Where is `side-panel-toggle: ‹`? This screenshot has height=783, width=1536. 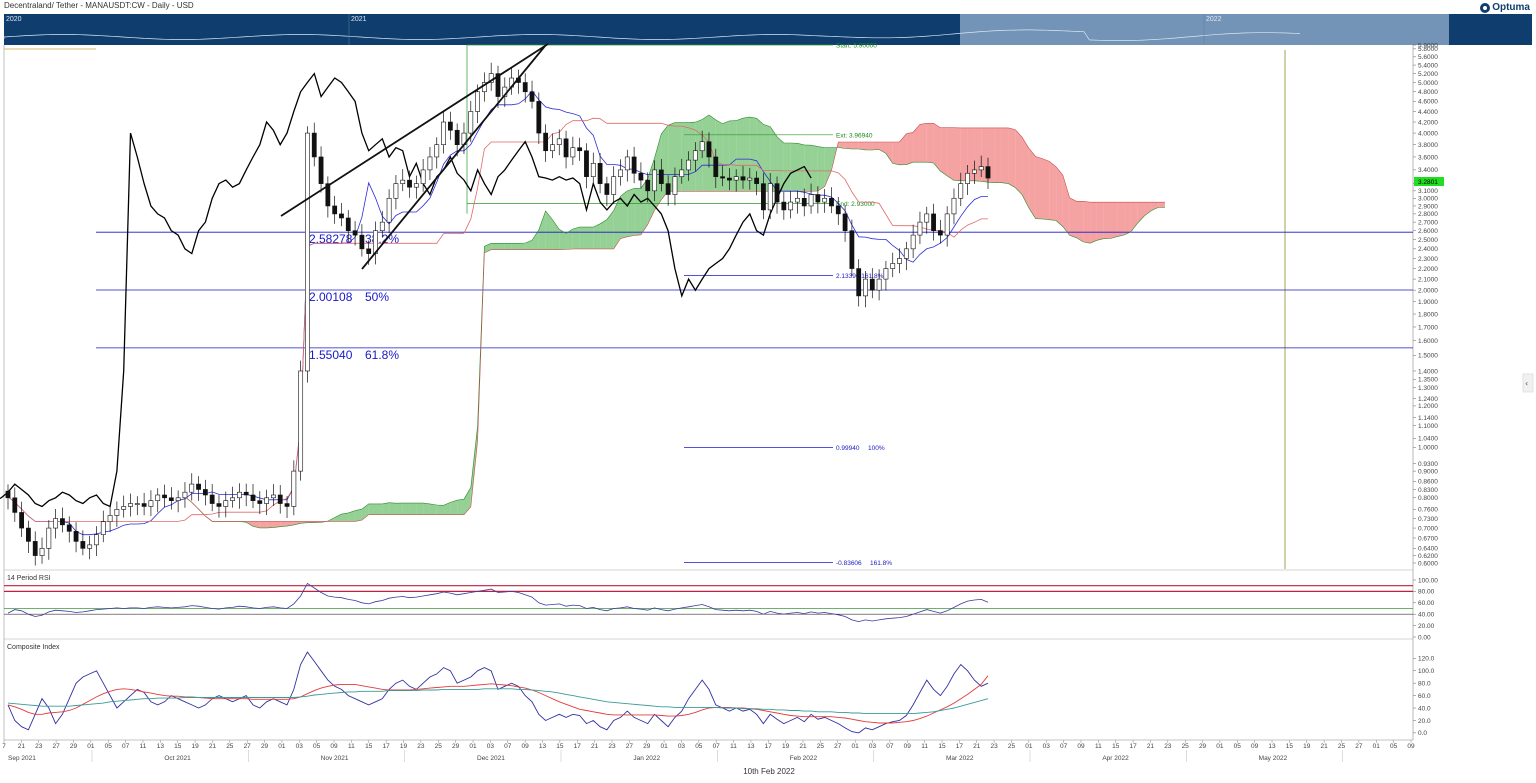 side-panel-toggle: ‹ is located at coordinates (1528, 383).